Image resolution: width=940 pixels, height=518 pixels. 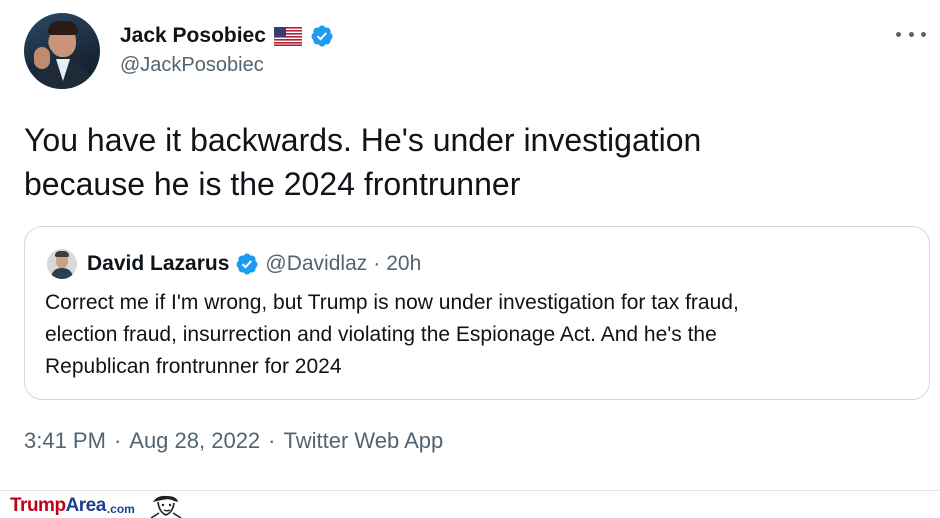 I want to click on quoted-author-avatar, so click(x=62, y=264).